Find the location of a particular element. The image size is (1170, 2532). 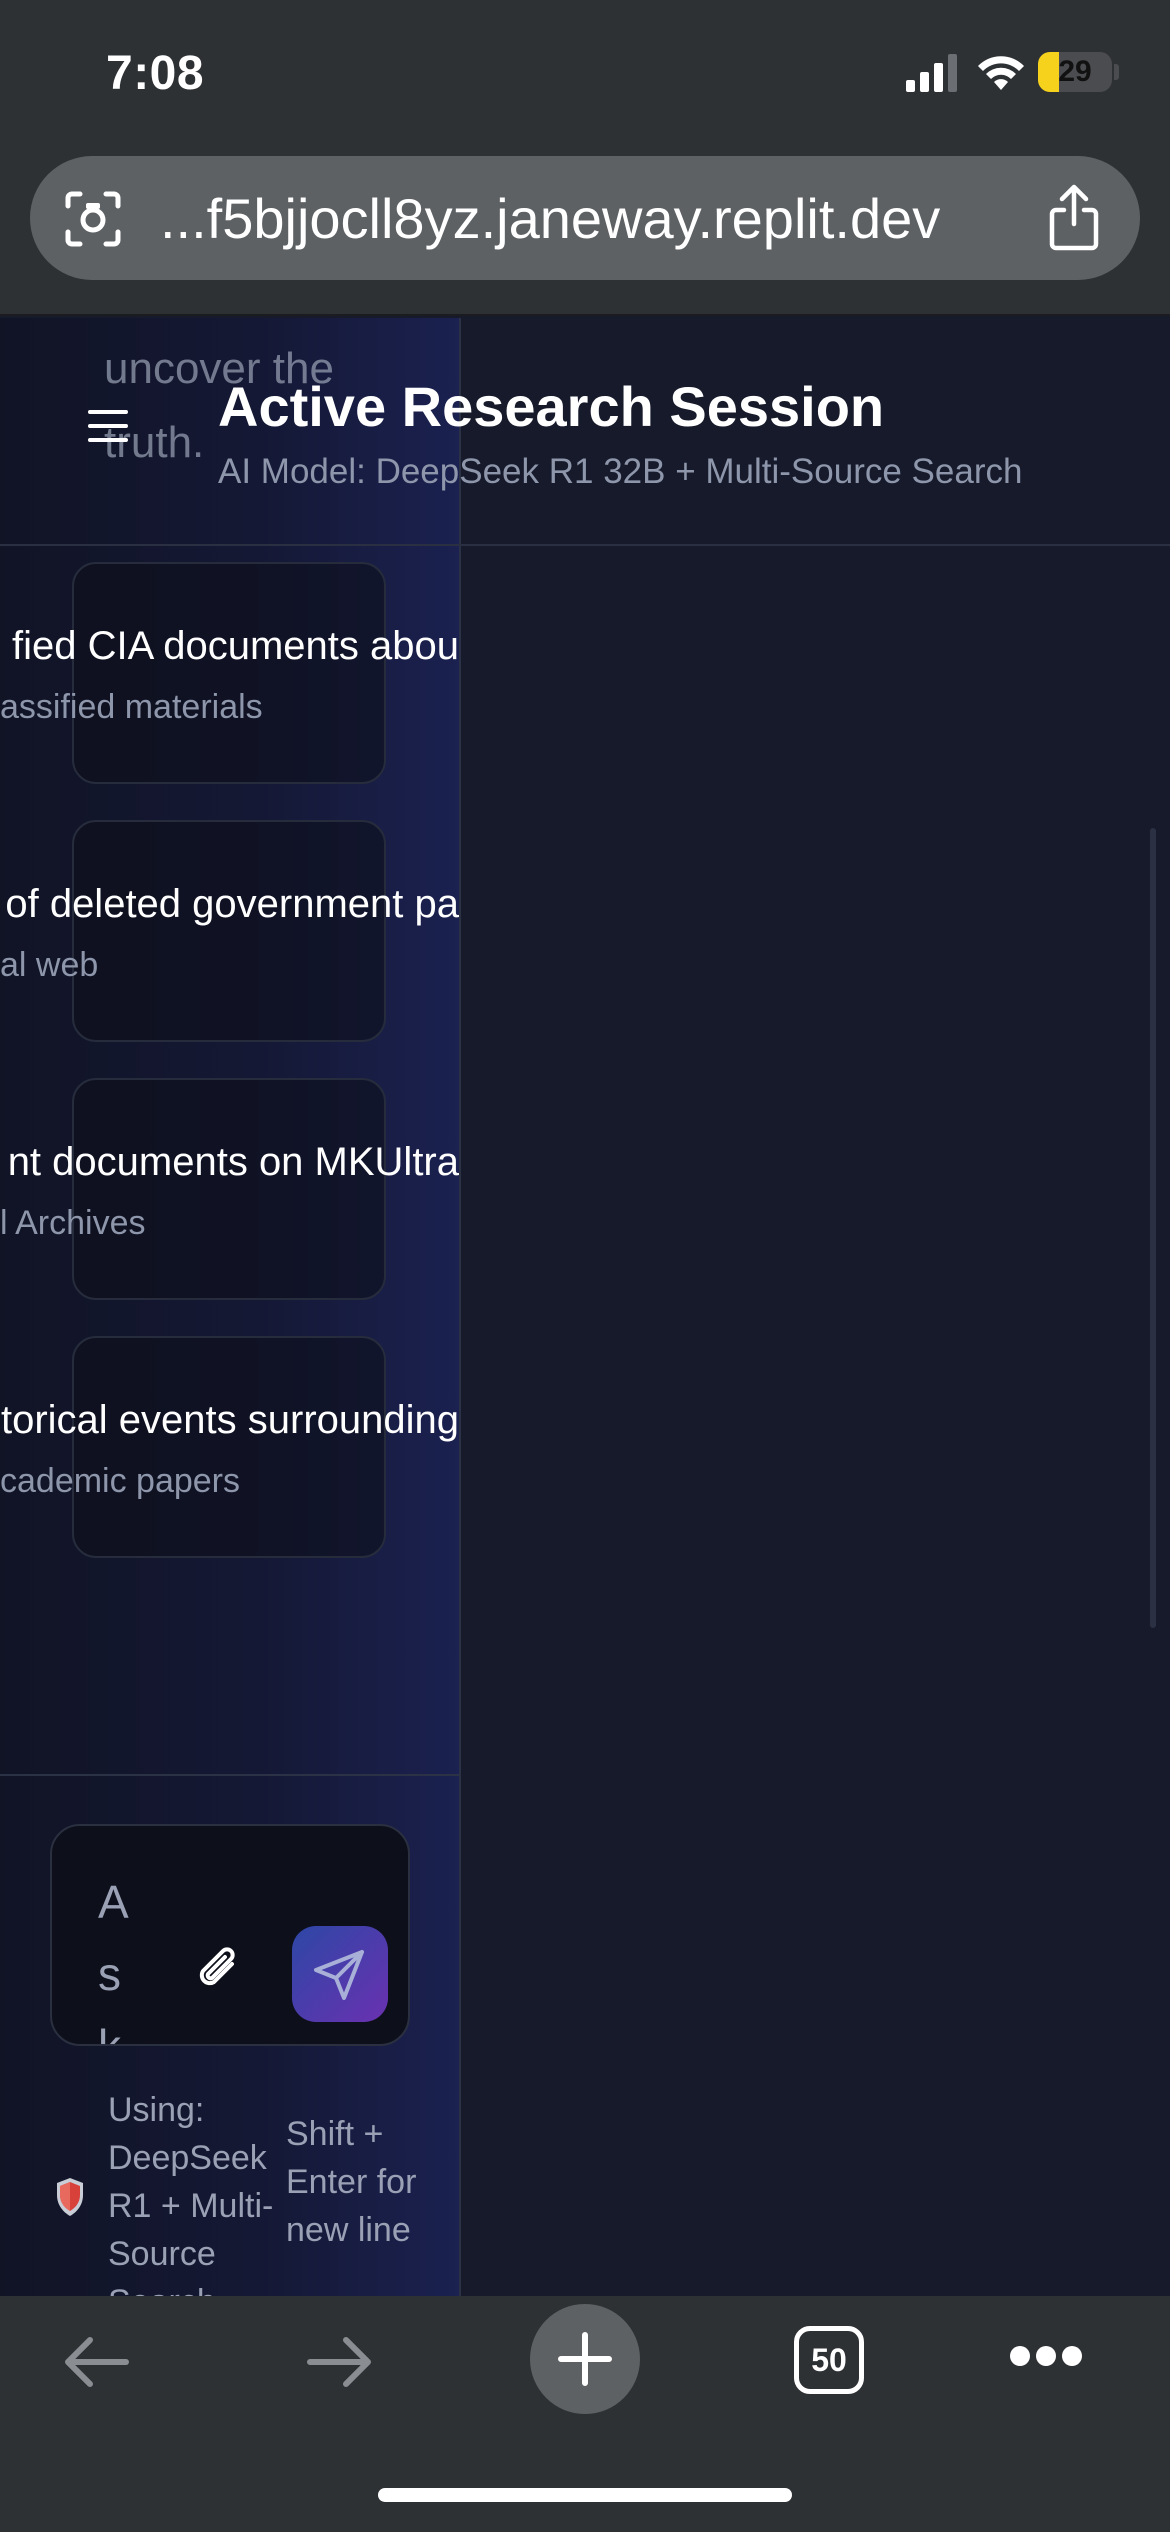

new-tab-button is located at coordinates (585, 2359).